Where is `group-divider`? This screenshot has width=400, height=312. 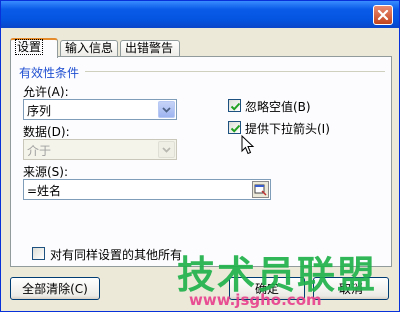 group-divider is located at coordinates (235, 71).